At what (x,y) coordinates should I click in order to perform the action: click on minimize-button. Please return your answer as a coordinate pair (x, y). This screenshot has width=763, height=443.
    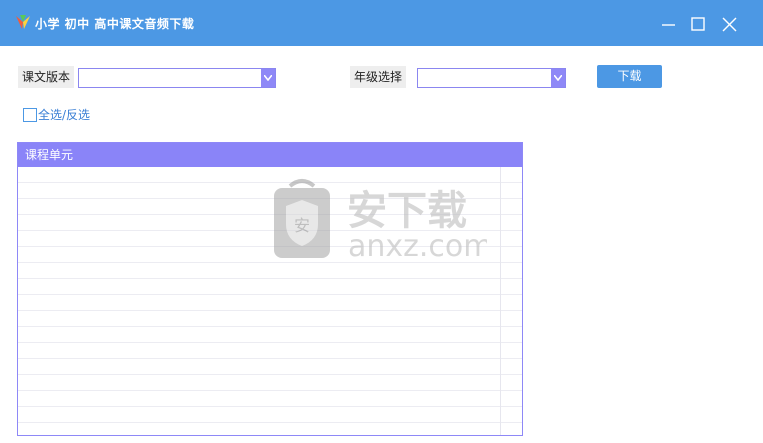
    Looking at the image, I should click on (669, 24).